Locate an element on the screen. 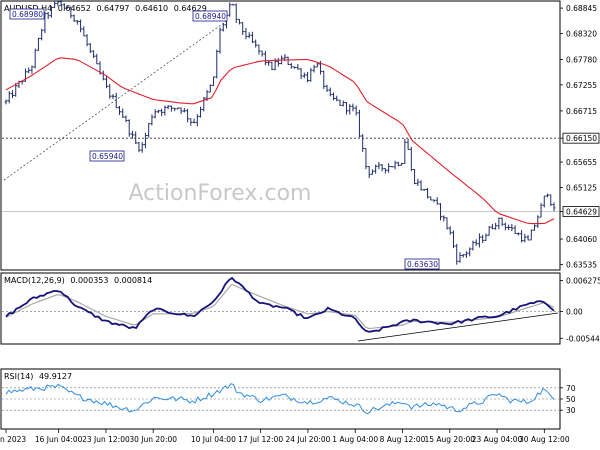 The height and width of the screenshot is (450, 600). price-header-open: 0.64652 is located at coordinates (74, 8).